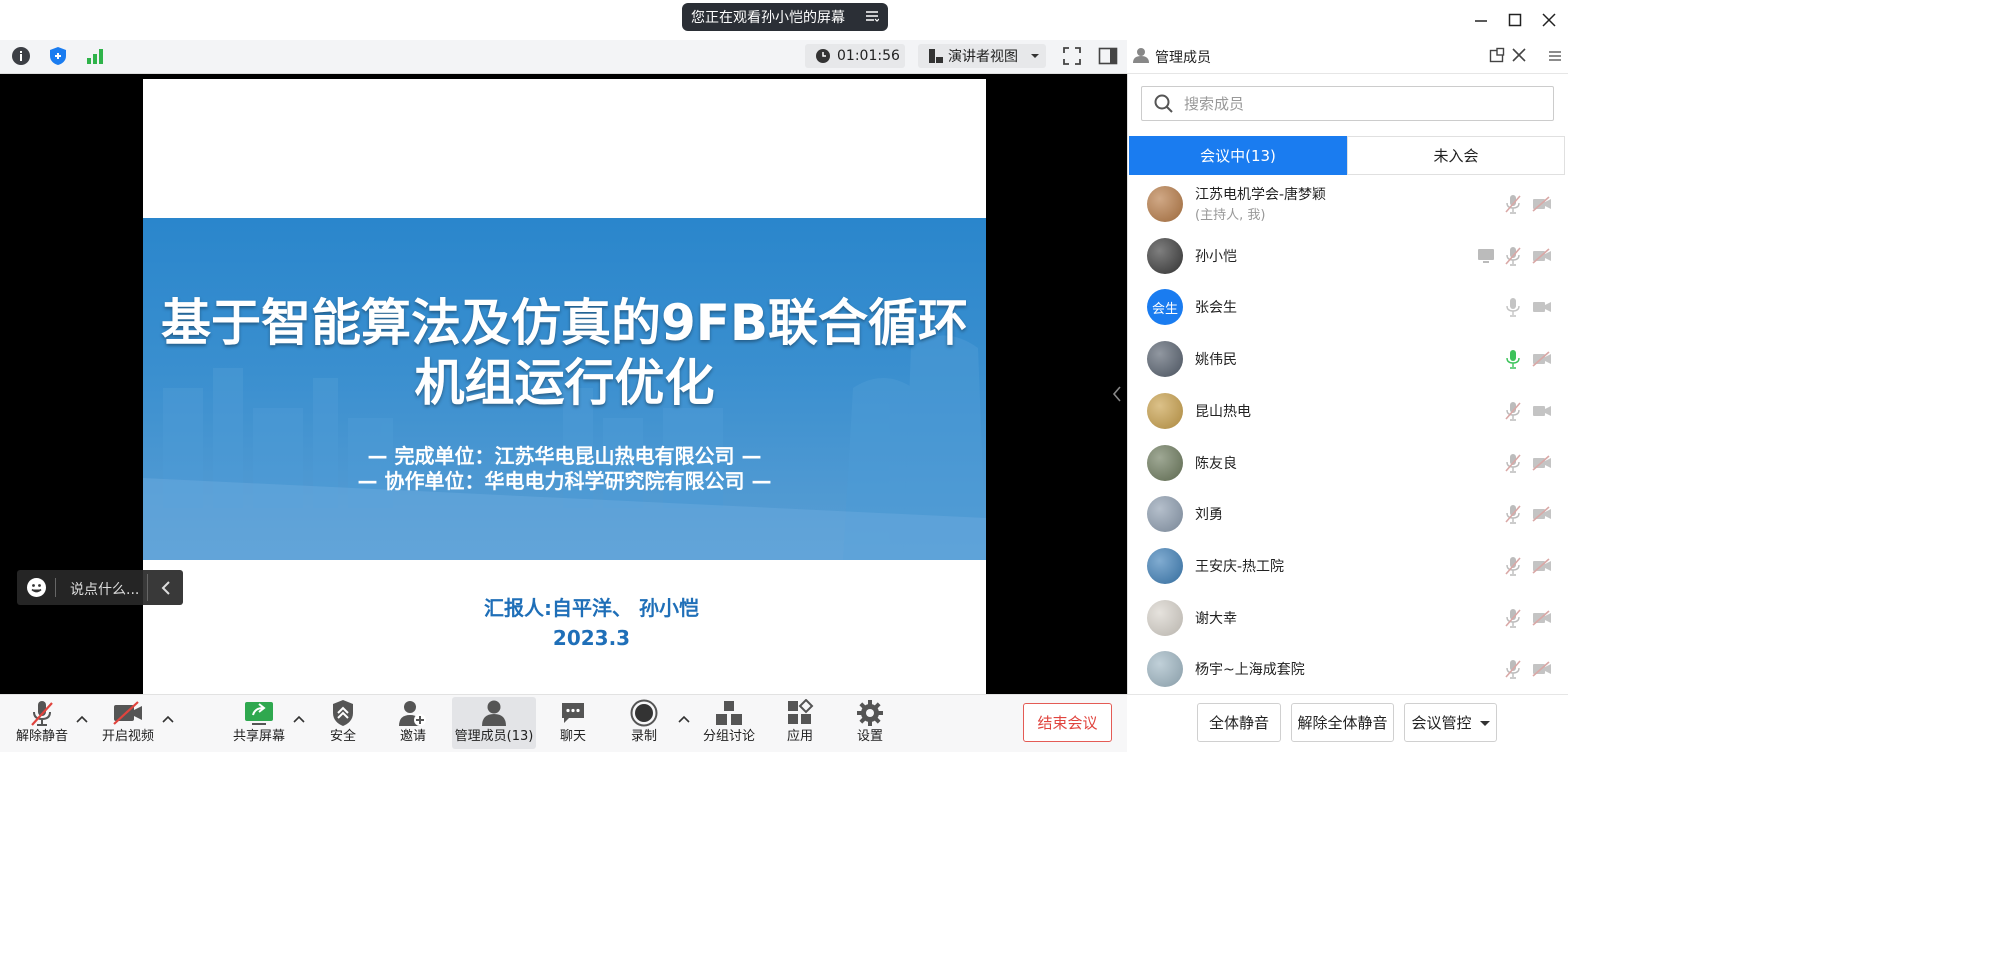 This screenshot has height=958, width=2000. What do you see at coordinates (1342, 722) in the screenshot?
I see `unmute-all-button: 解除全体静音` at bounding box center [1342, 722].